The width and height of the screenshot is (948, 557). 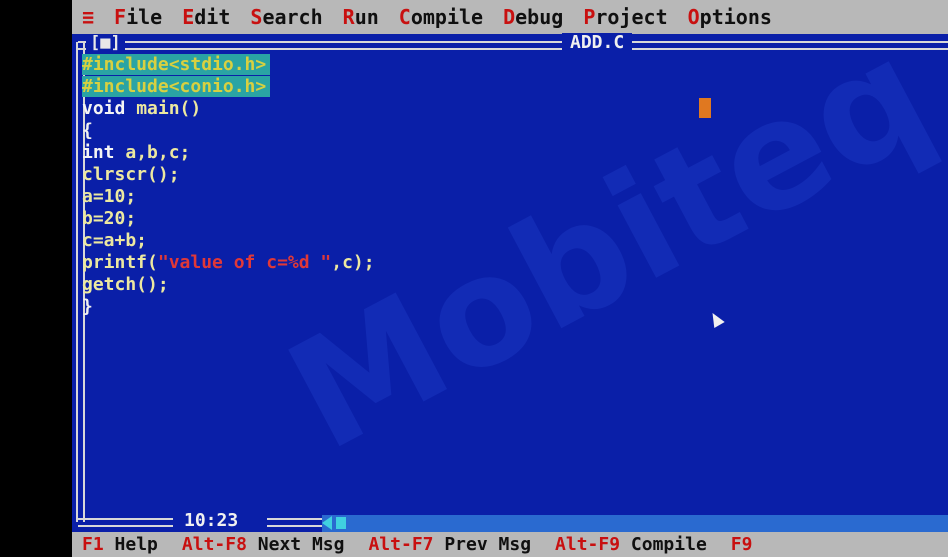 What do you see at coordinates (109, 218) in the screenshot?
I see `code-line: b=20;` at bounding box center [109, 218].